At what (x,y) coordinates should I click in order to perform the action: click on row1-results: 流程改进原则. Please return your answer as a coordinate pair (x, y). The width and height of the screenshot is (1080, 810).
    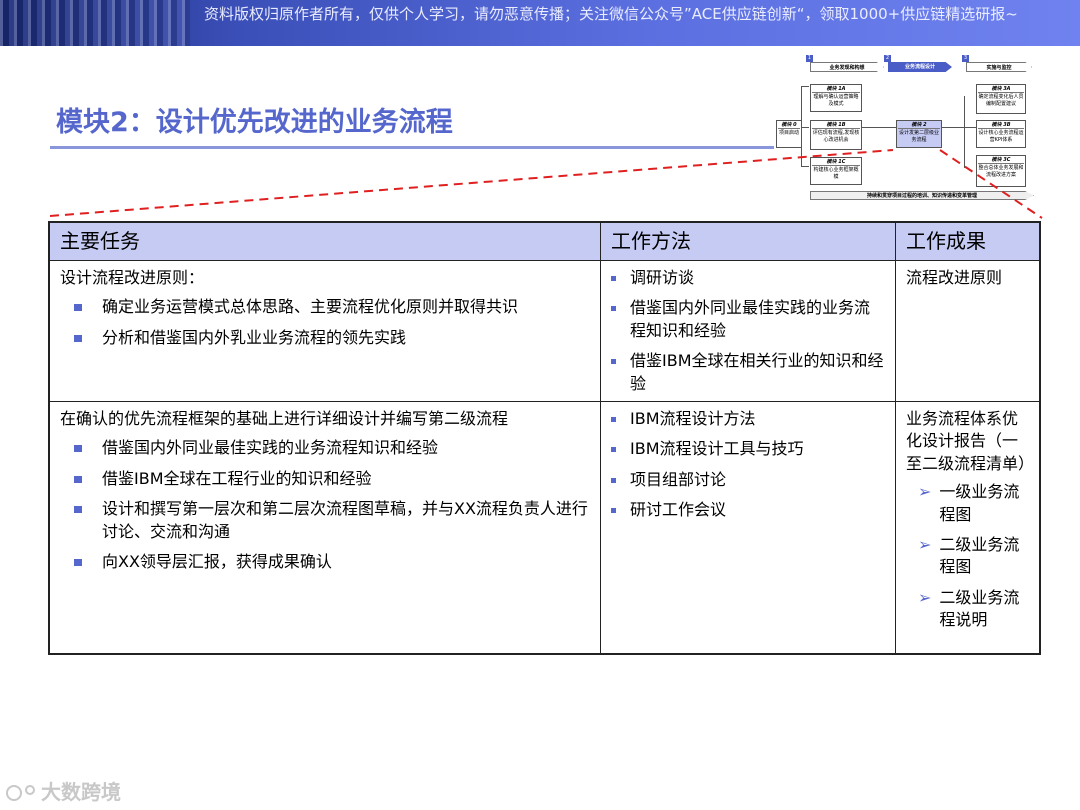
    Looking at the image, I should click on (967, 331).